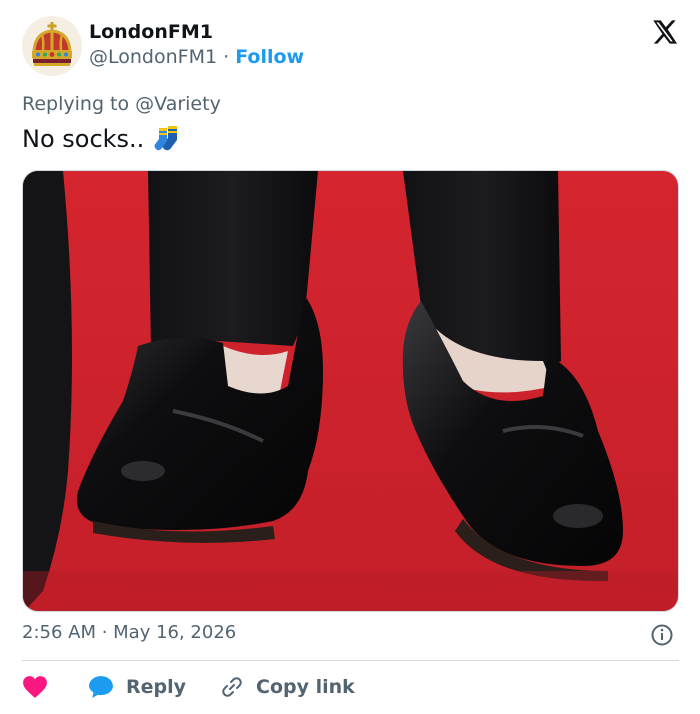  I want to click on copy-link-label: Copy link, so click(305, 687).